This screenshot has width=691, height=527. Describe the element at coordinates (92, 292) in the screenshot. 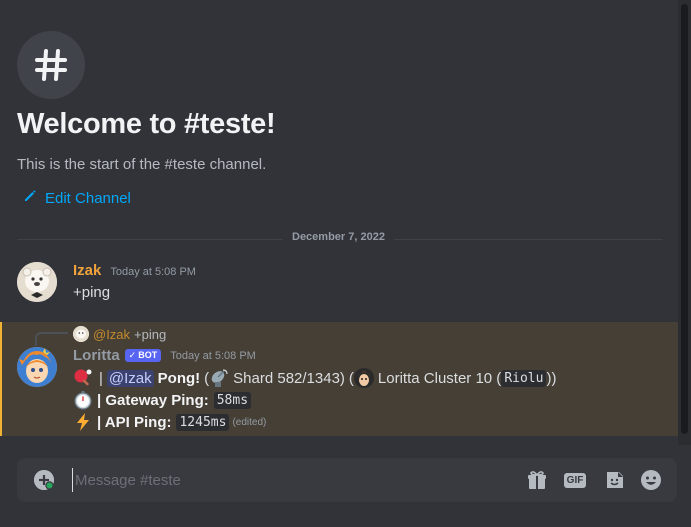

I see `message-content: +ping` at that location.